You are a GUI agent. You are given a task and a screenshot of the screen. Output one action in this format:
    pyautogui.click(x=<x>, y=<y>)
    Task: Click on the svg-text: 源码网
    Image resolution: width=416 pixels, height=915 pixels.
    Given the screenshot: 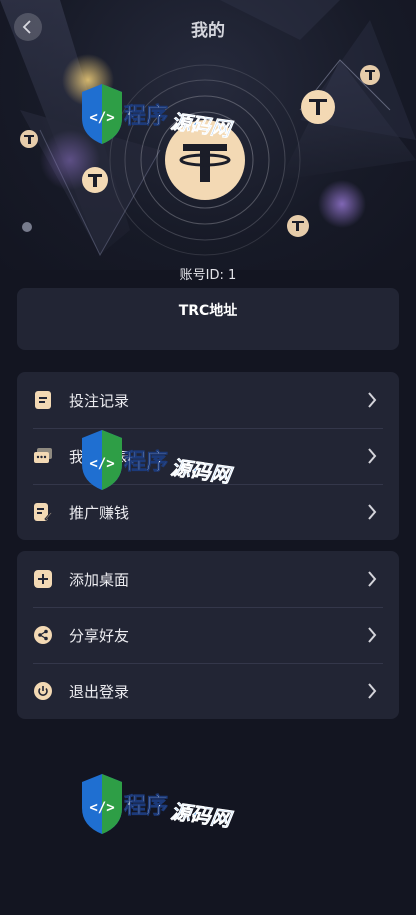 What is the action you would take?
    pyautogui.click(x=202, y=815)
    